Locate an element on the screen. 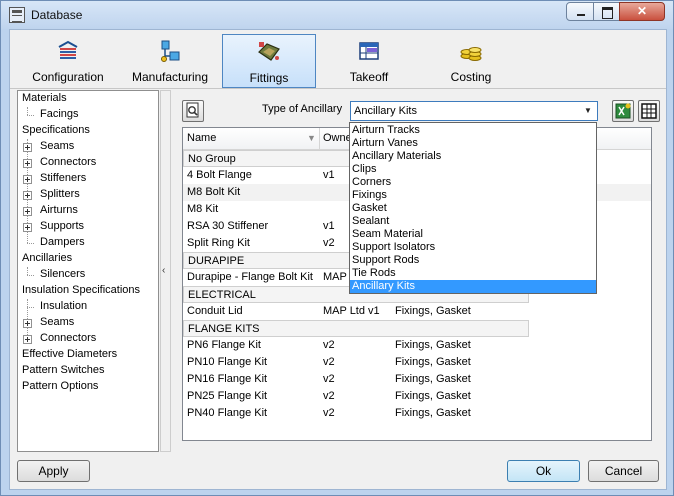  dropdown-option: Corners is located at coordinates (473, 182).